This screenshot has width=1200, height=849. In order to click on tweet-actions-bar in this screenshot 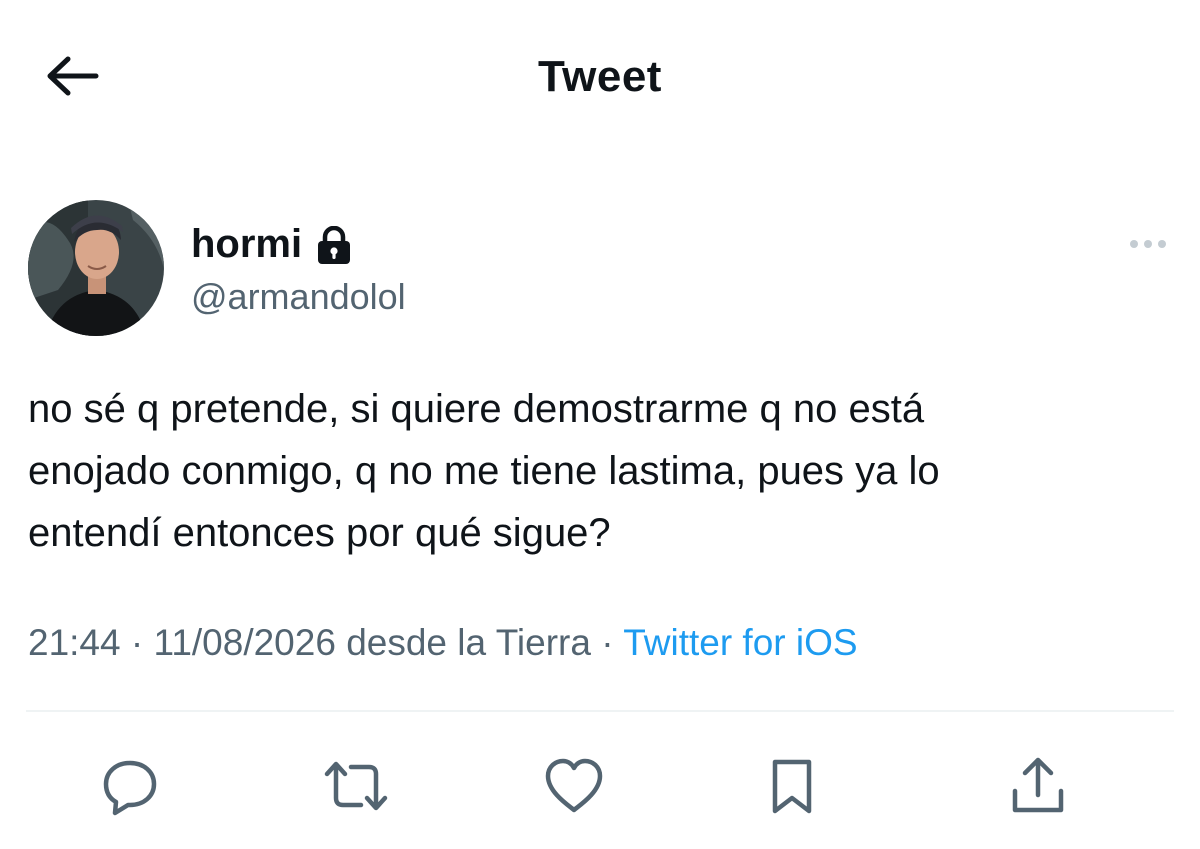, I will do `click(600, 786)`.